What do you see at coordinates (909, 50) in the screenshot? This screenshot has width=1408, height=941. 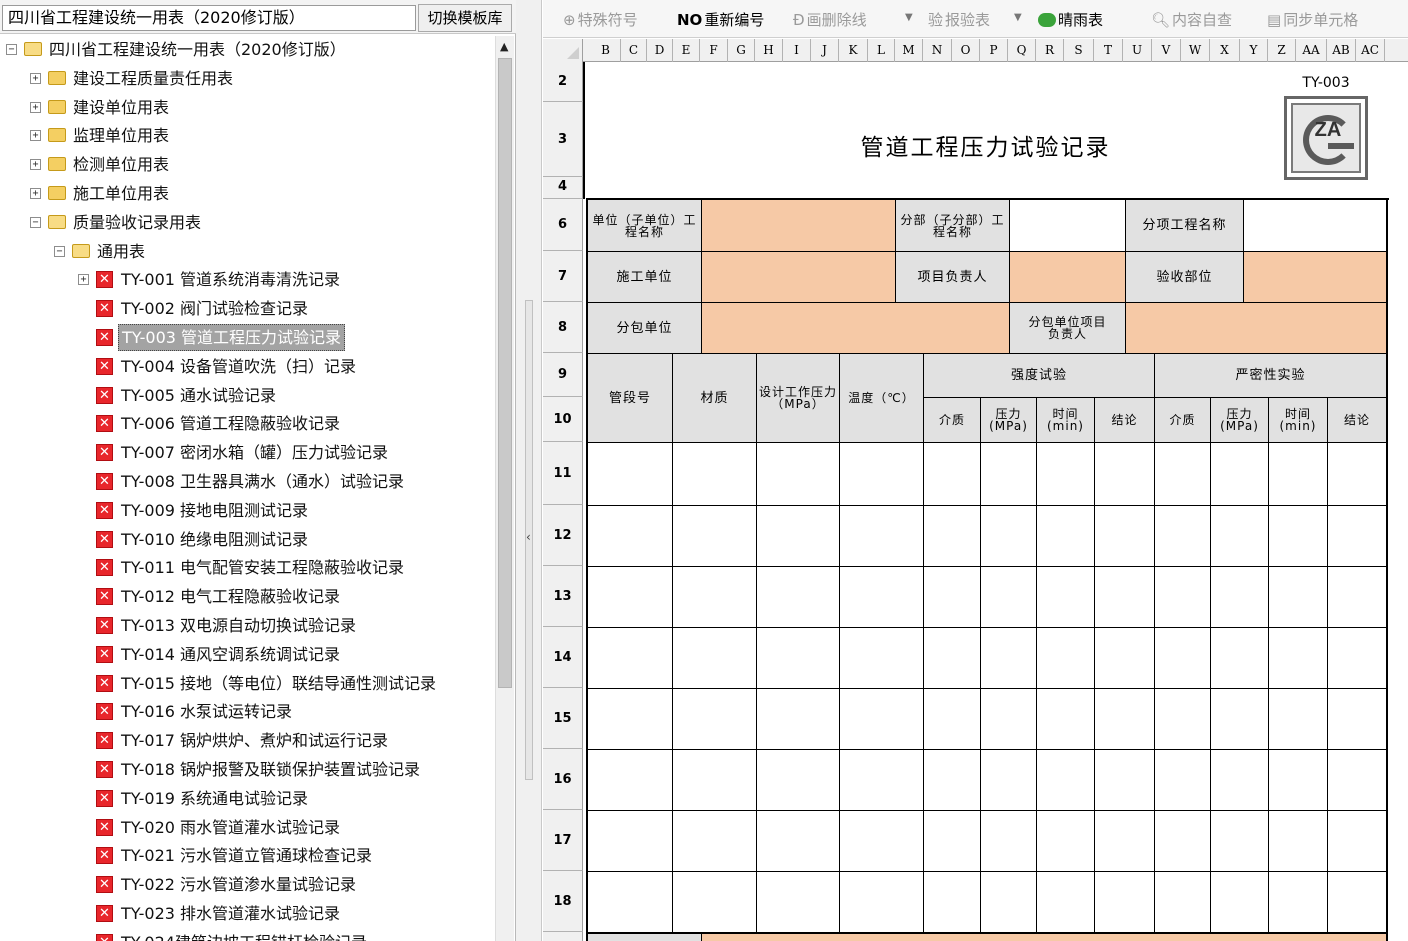 I see `column-header: M` at bounding box center [909, 50].